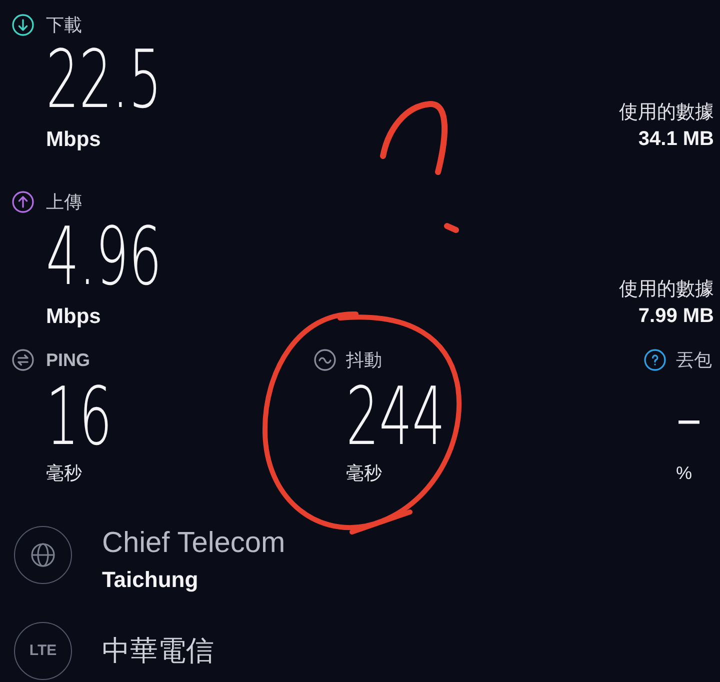 The width and height of the screenshot is (720, 682). I want to click on latency-value: 244, so click(396, 417).